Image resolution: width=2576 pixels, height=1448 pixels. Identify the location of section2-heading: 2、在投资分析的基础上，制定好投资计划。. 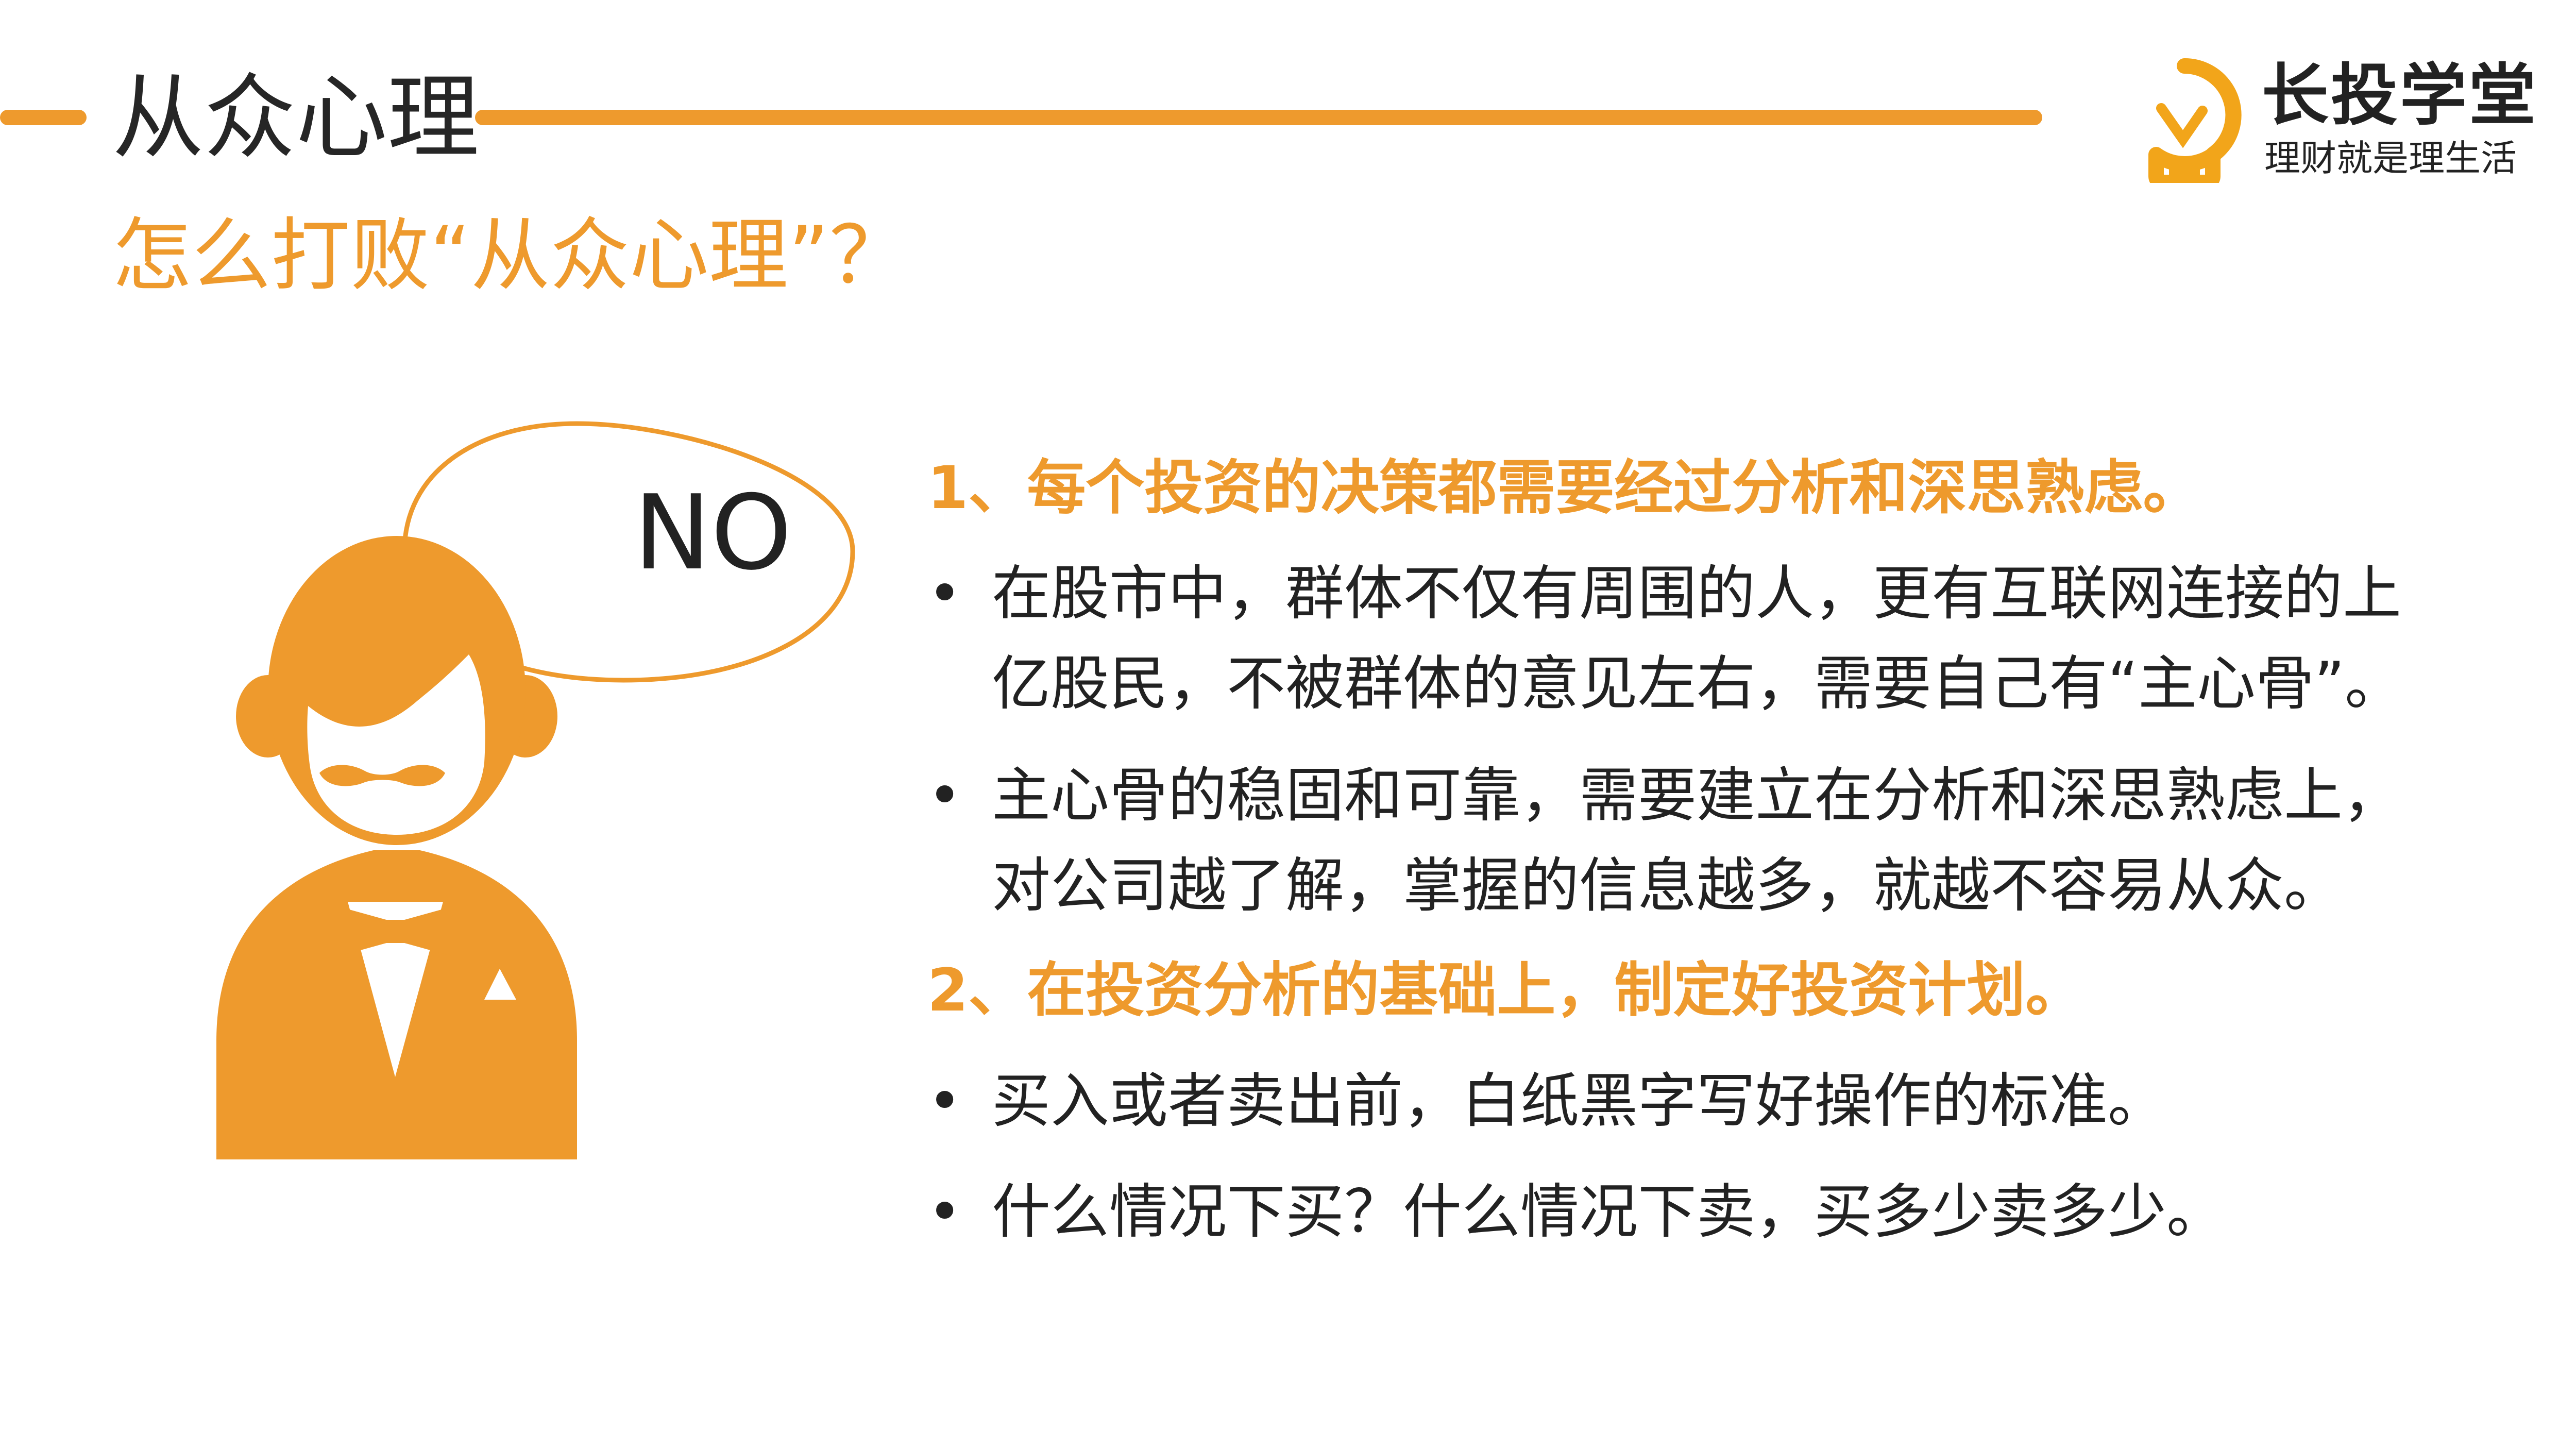
(1505, 990).